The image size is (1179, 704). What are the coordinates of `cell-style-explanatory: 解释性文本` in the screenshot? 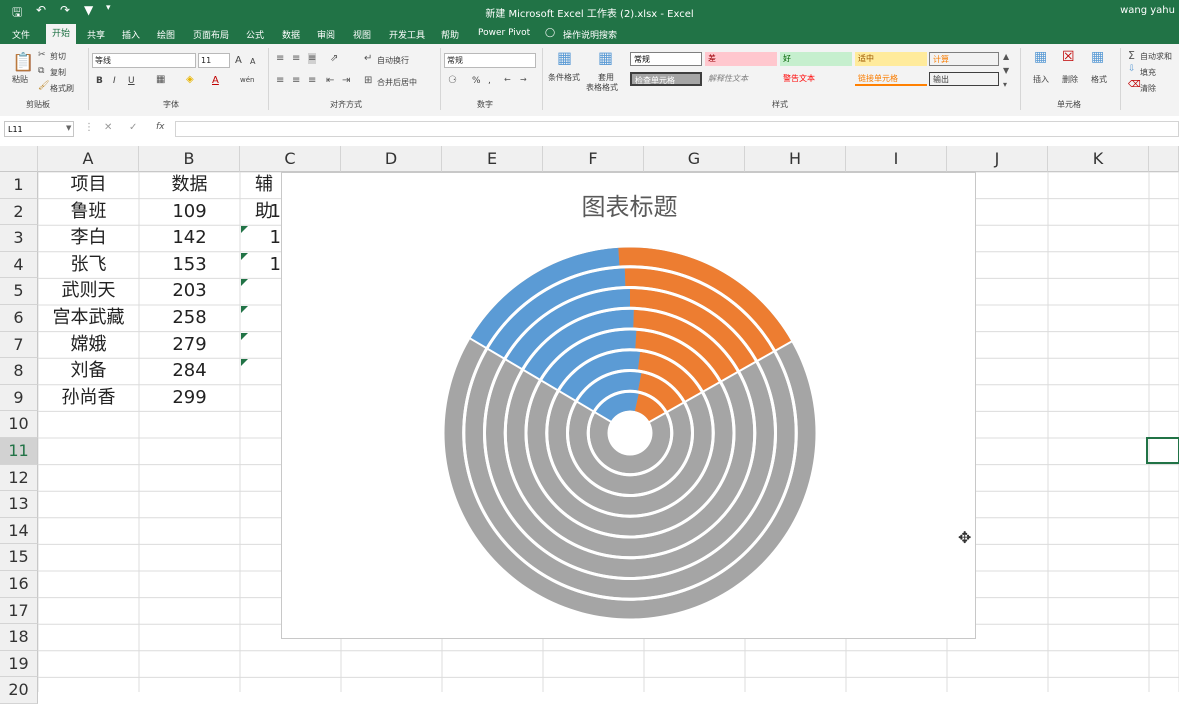 It's located at (741, 79).